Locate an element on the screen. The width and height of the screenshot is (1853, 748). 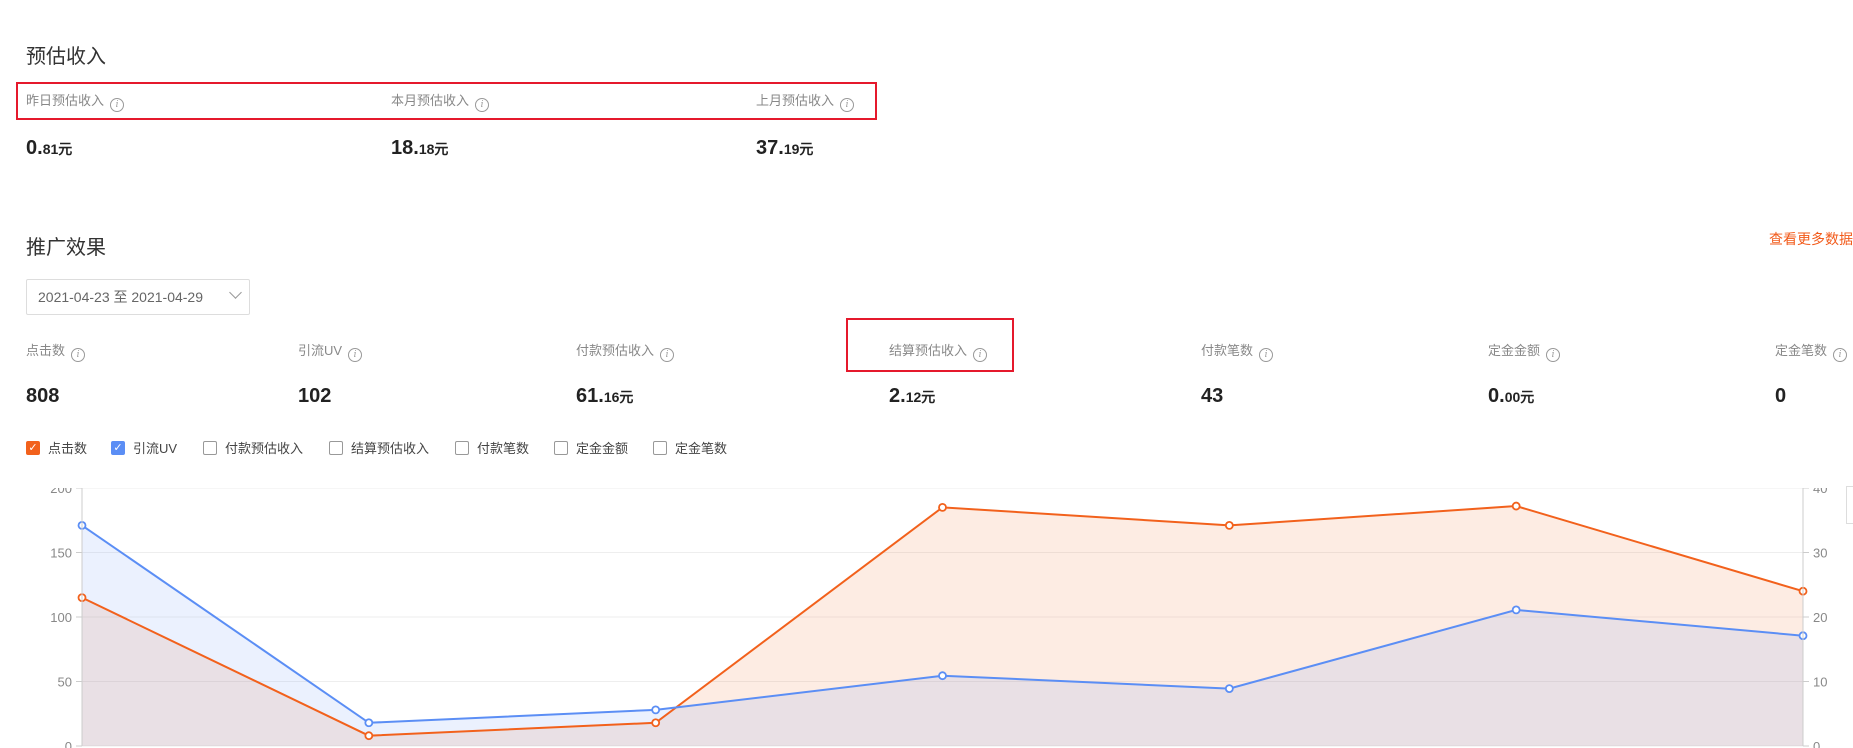
y-left-tick-label: 200 is located at coordinates (61, 492).